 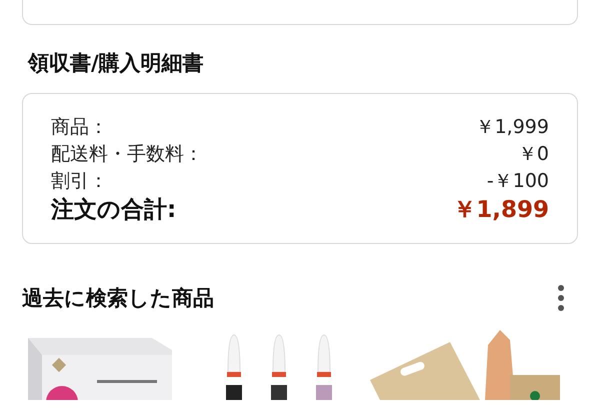 I want to click on section-title: 過去に検索した商品, so click(x=118, y=298).